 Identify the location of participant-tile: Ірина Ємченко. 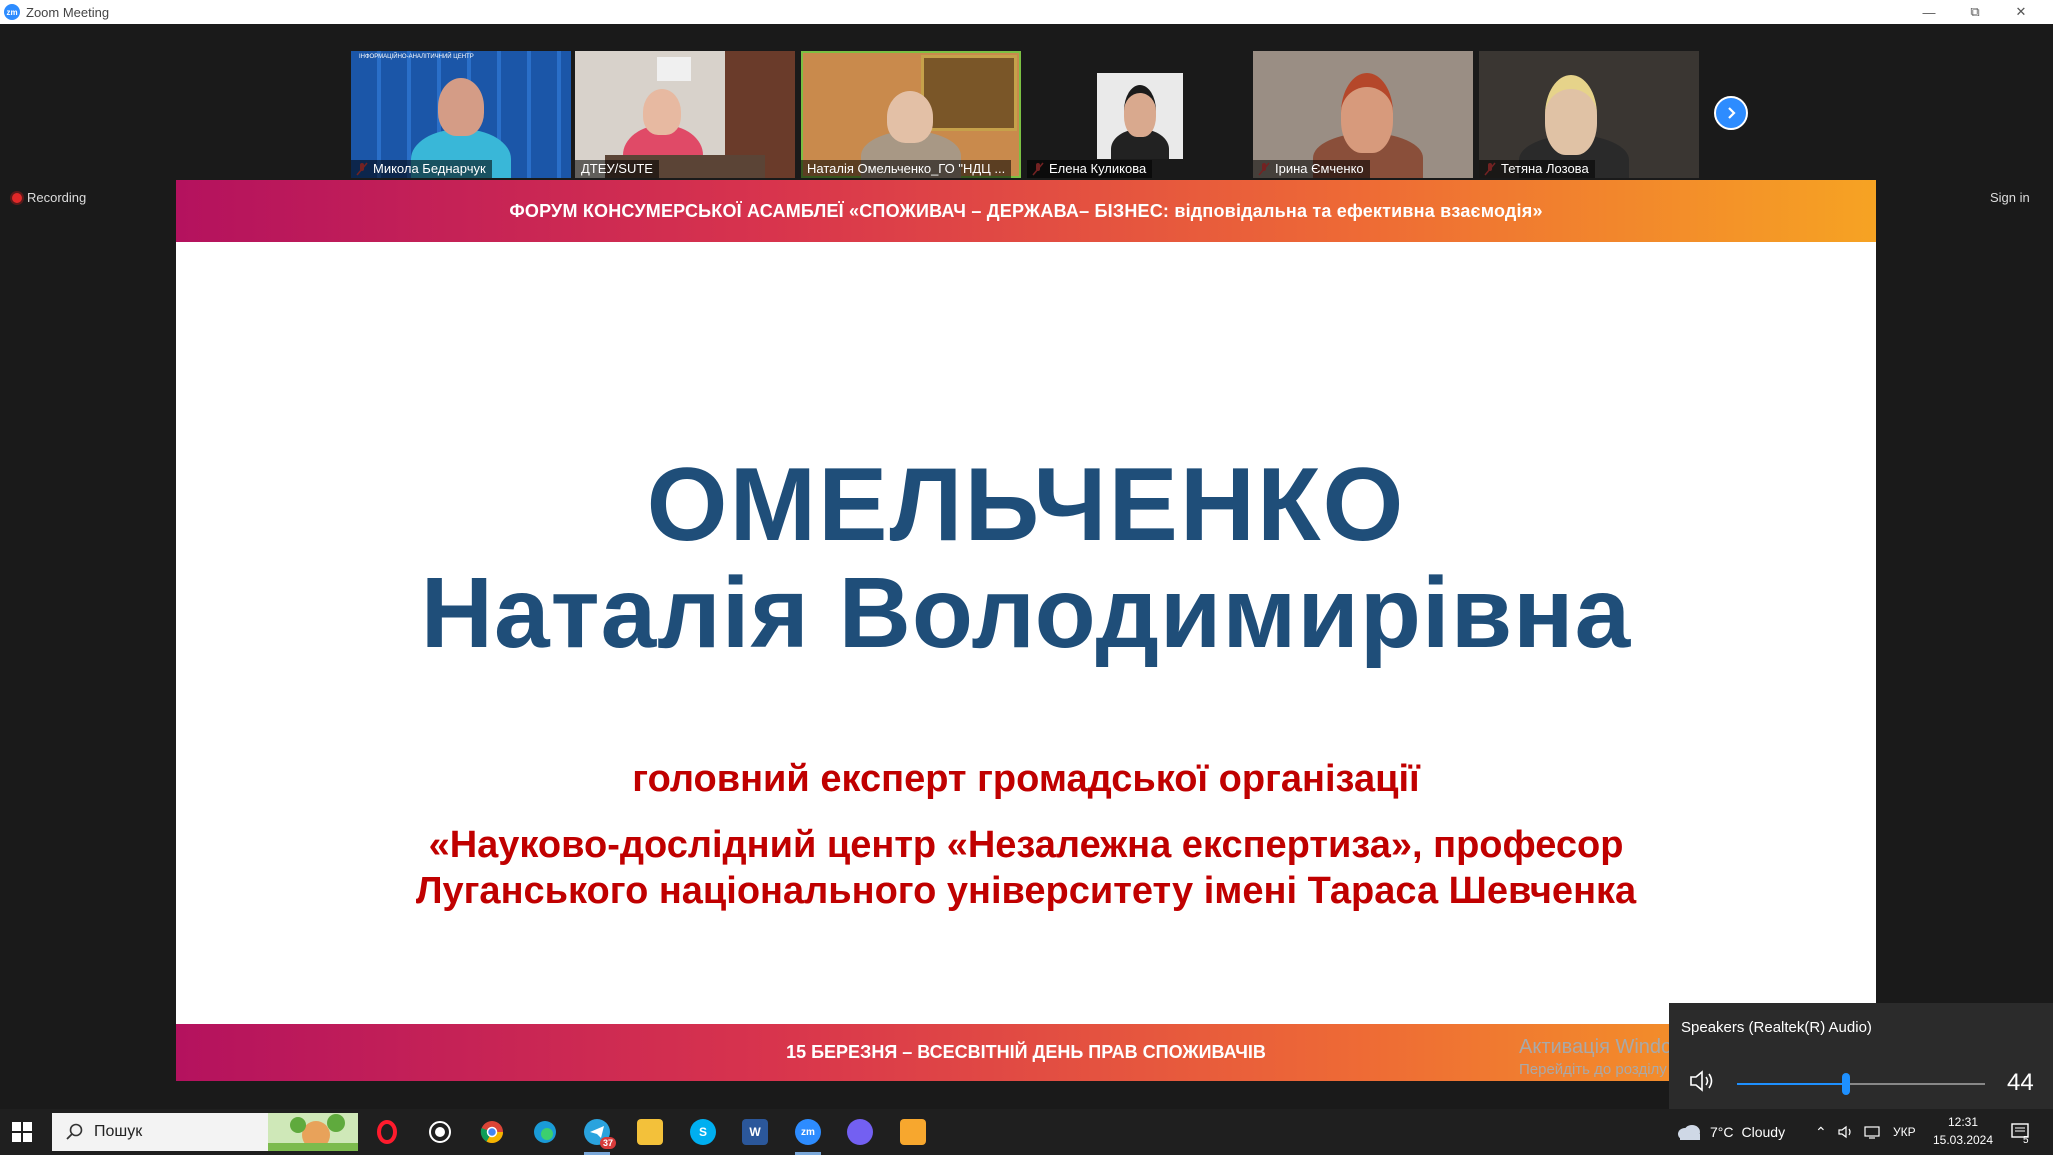
(1363, 114).